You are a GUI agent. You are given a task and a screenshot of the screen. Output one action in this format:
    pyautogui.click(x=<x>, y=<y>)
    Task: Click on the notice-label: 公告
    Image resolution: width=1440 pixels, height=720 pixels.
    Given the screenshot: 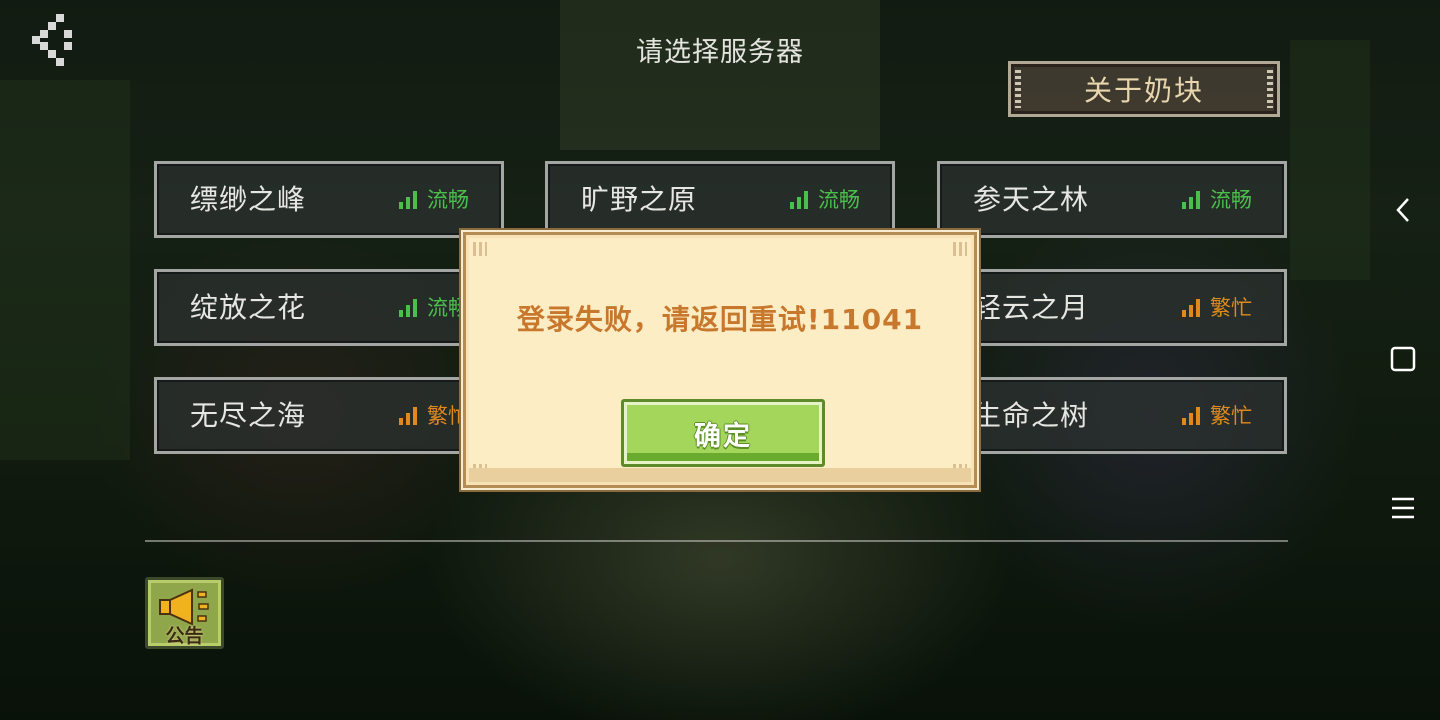 What is the action you would take?
    pyautogui.click(x=184, y=636)
    